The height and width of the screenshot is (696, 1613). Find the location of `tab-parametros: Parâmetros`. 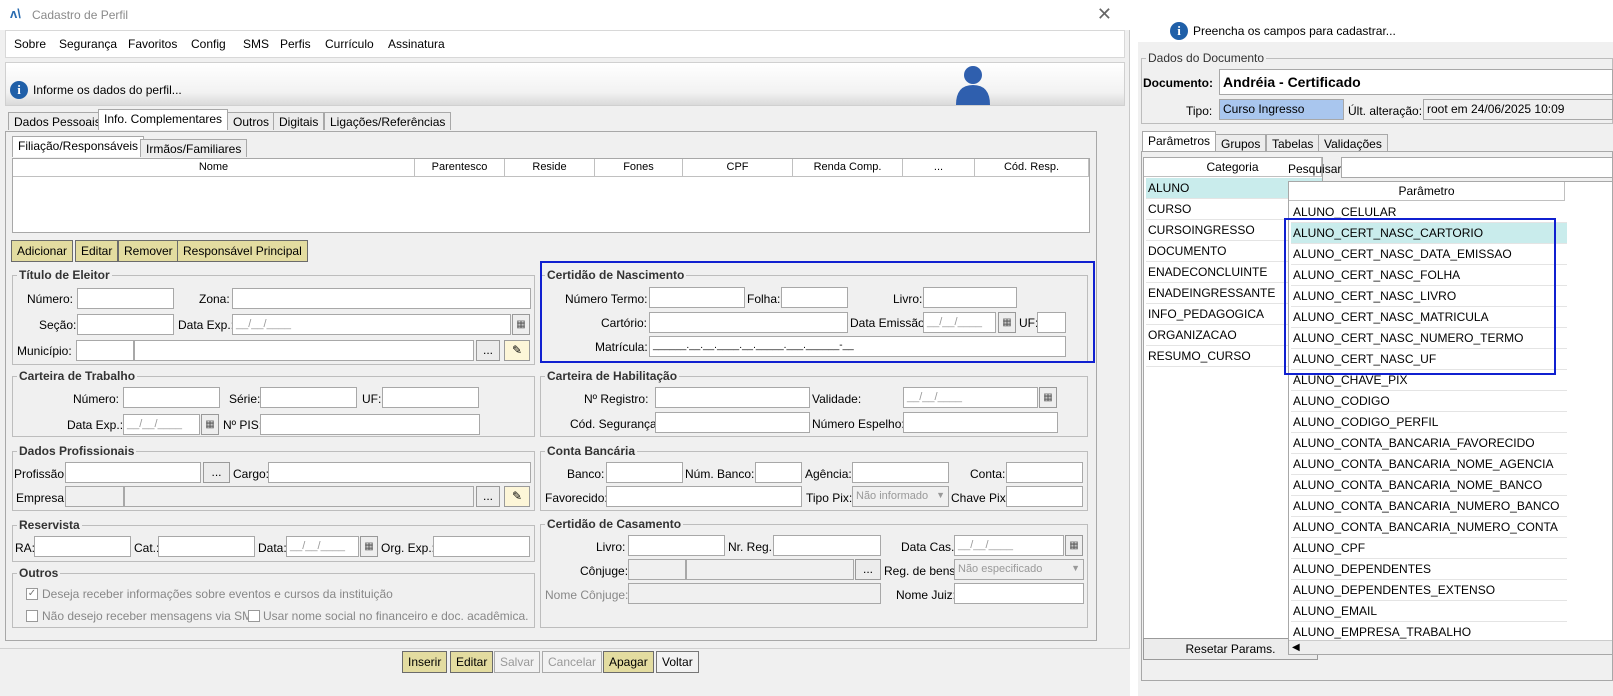

tab-parametros: Parâmetros is located at coordinates (1179, 141).